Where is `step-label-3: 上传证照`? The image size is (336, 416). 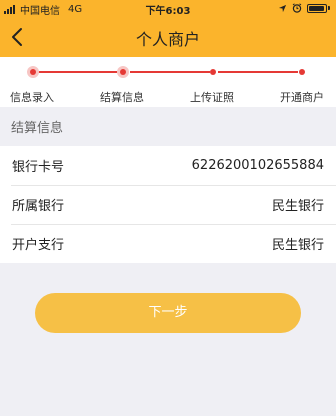
step-label-3: 上传证照 is located at coordinates (212, 97).